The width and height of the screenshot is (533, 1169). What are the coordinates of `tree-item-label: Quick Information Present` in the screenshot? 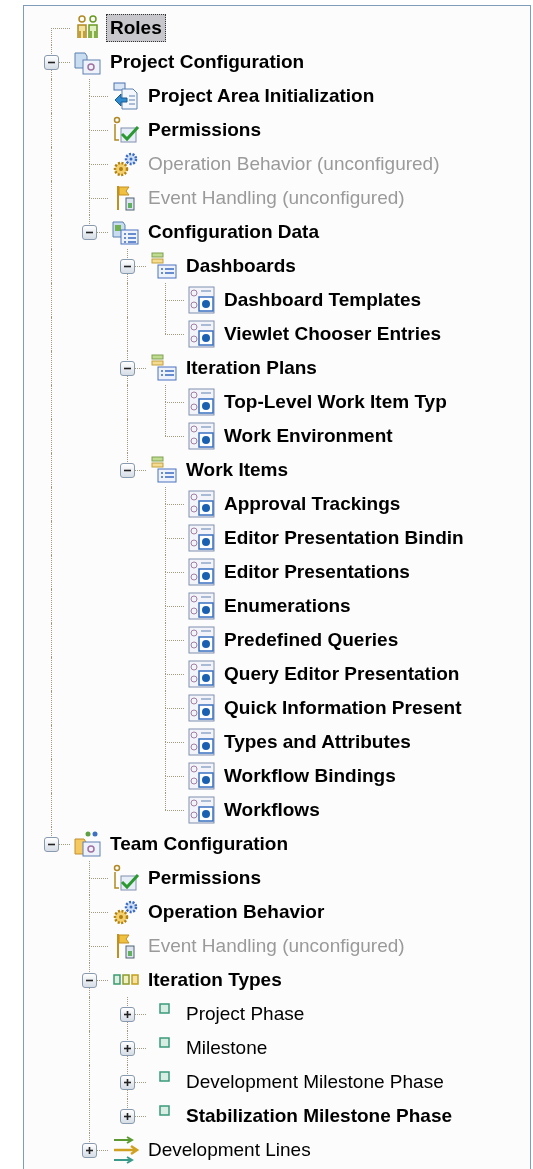 It's located at (343, 708).